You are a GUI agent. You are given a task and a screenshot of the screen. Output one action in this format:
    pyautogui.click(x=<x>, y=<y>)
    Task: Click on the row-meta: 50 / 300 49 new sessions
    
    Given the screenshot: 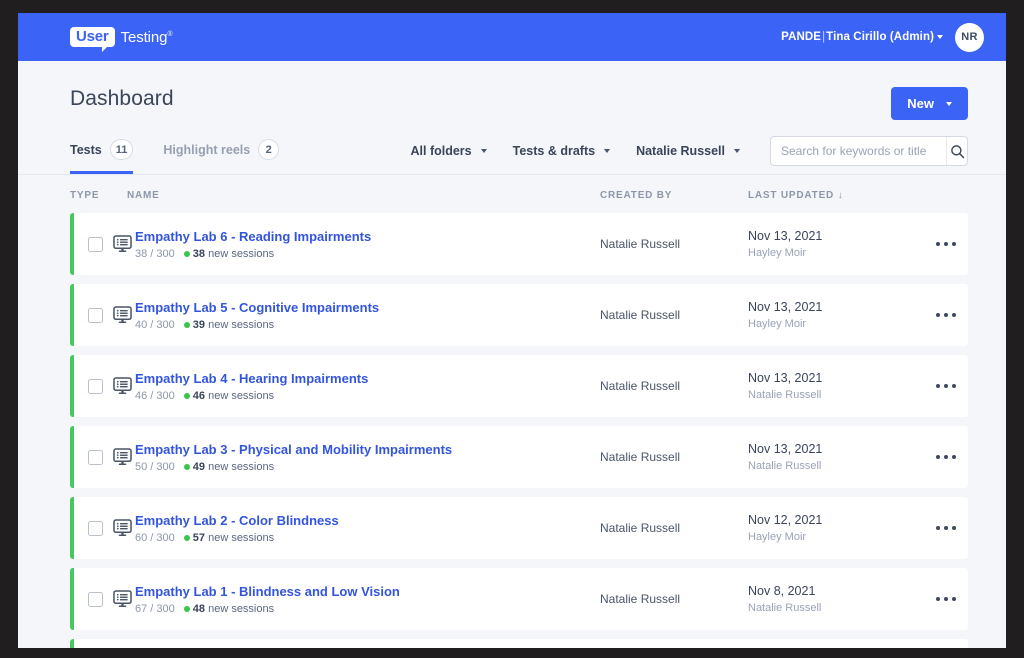 What is the action you would take?
    pyautogui.click(x=367, y=467)
    